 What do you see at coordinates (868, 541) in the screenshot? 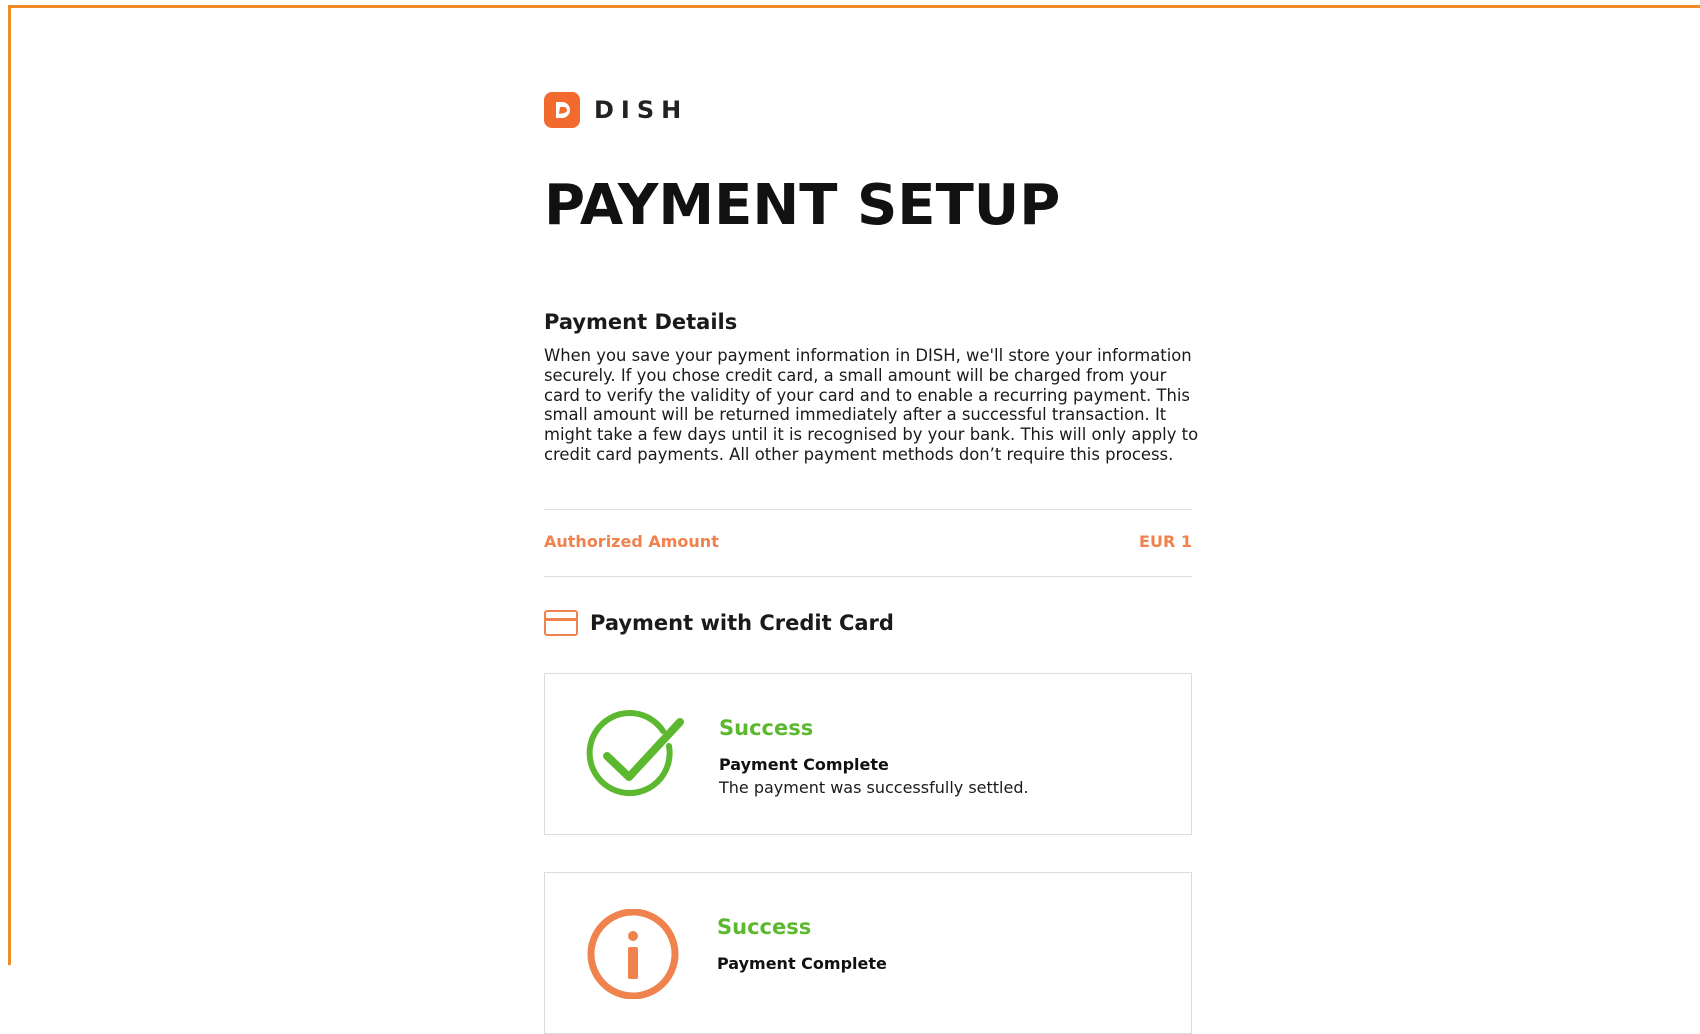
I see `authorized-amount-row: Authorized Amount EUR 1` at bounding box center [868, 541].